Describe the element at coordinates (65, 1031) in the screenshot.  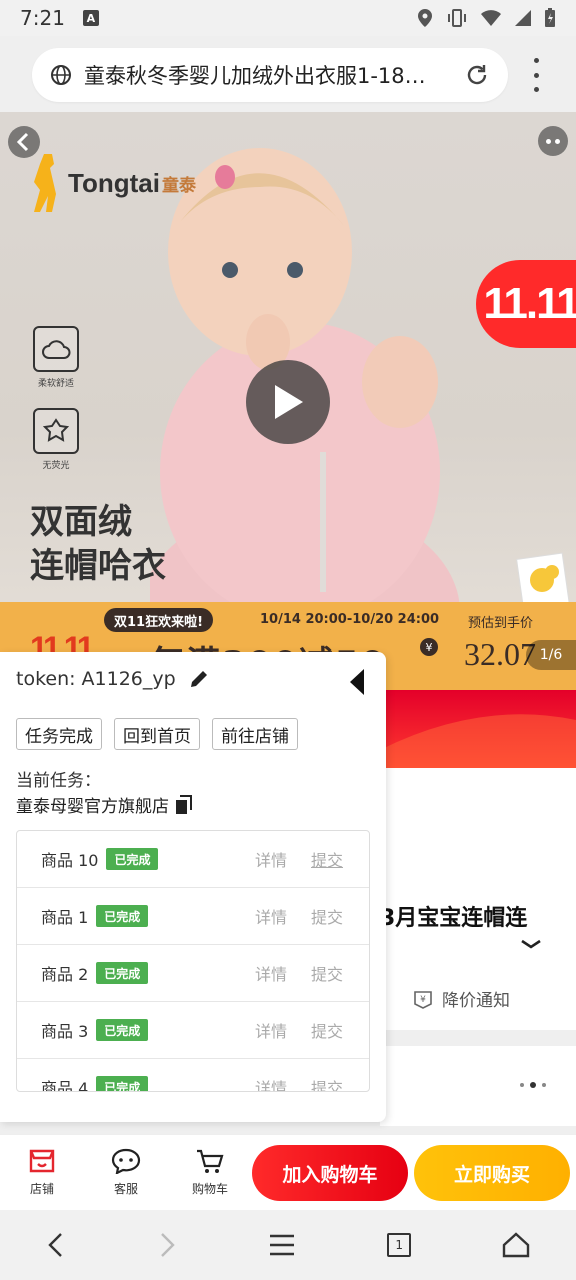
I see `item-name: 商品 3` at that location.